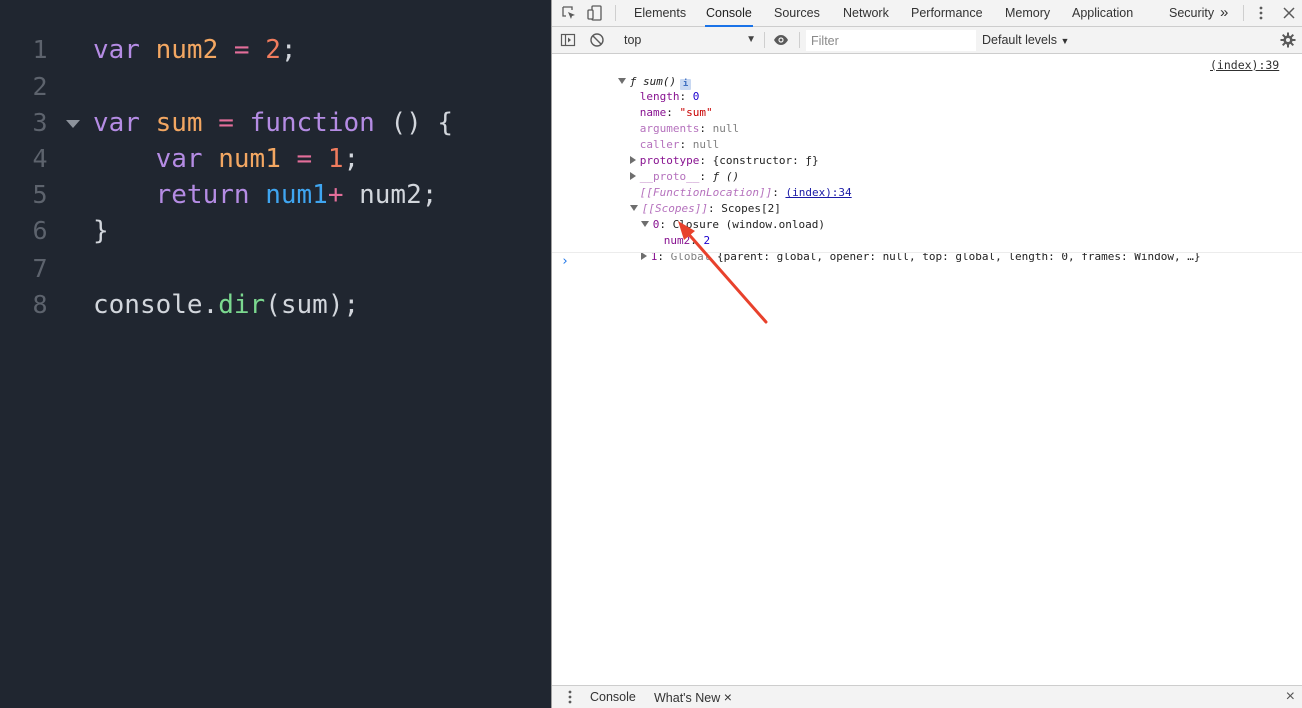  Describe the element at coordinates (597, 40) in the screenshot. I see `clear-console-icon` at that location.